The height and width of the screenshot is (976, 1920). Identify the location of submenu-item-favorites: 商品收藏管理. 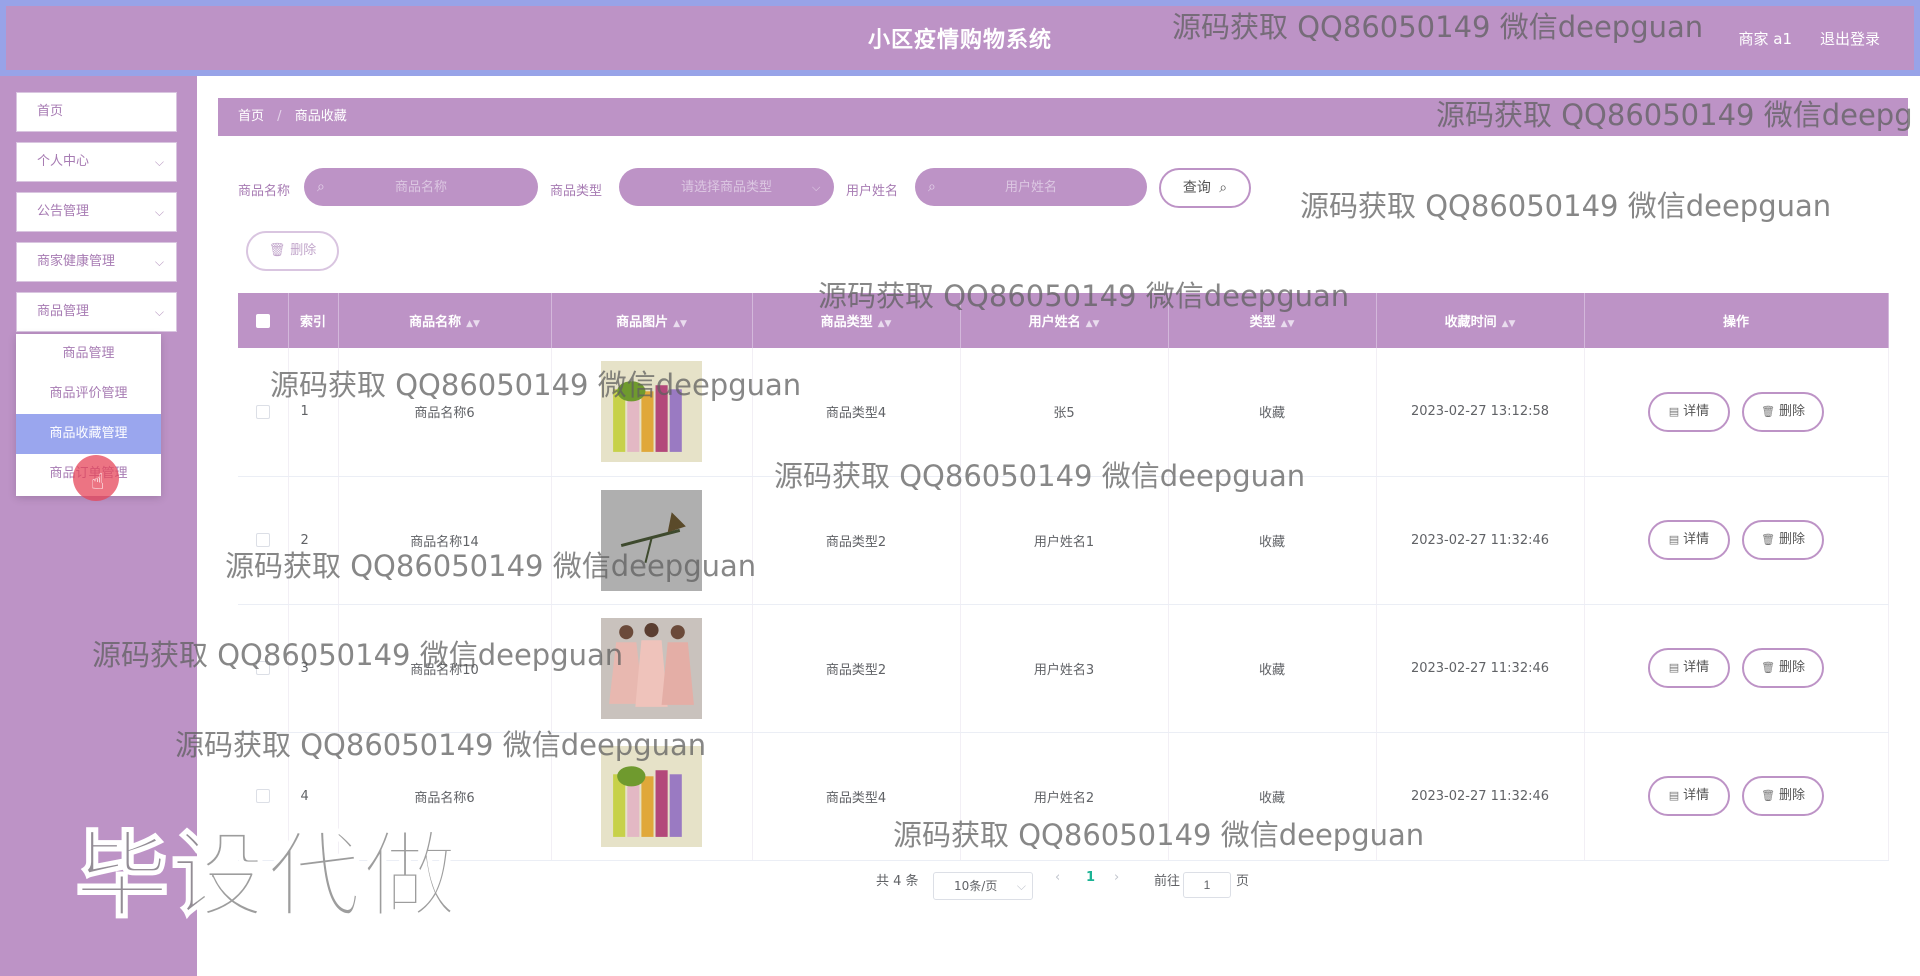
(88, 434).